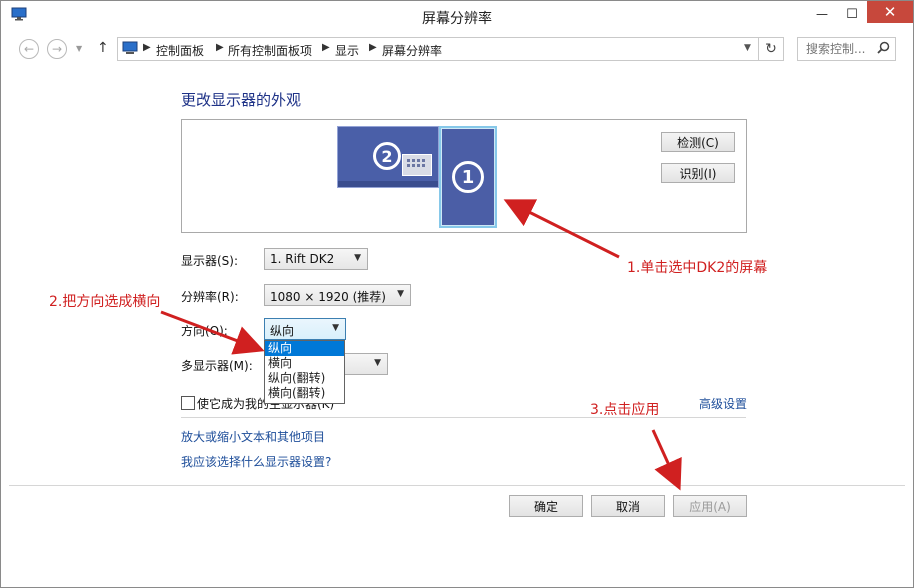 The width and height of the screenshot is (914, 588). What do you see at coordinates (212, 332) in the screenshot?
I see `arrow-to-landscape-option` at bounding box center [212, 332].